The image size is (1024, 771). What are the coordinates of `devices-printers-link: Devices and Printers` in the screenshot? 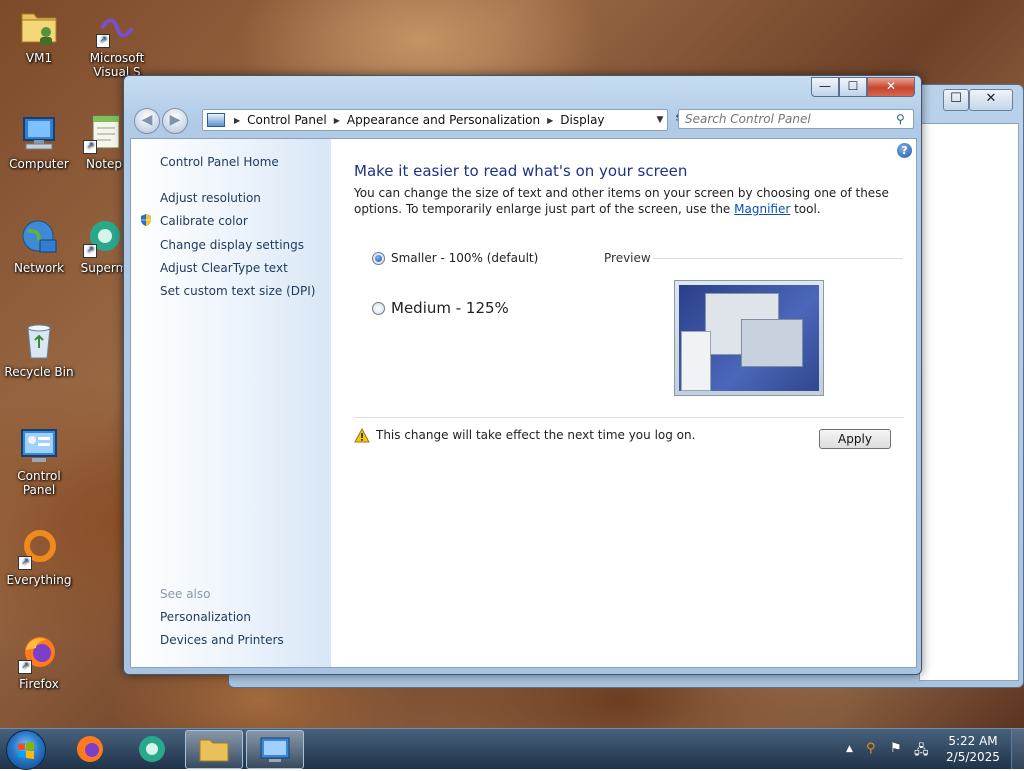 It's located at (222, 640).